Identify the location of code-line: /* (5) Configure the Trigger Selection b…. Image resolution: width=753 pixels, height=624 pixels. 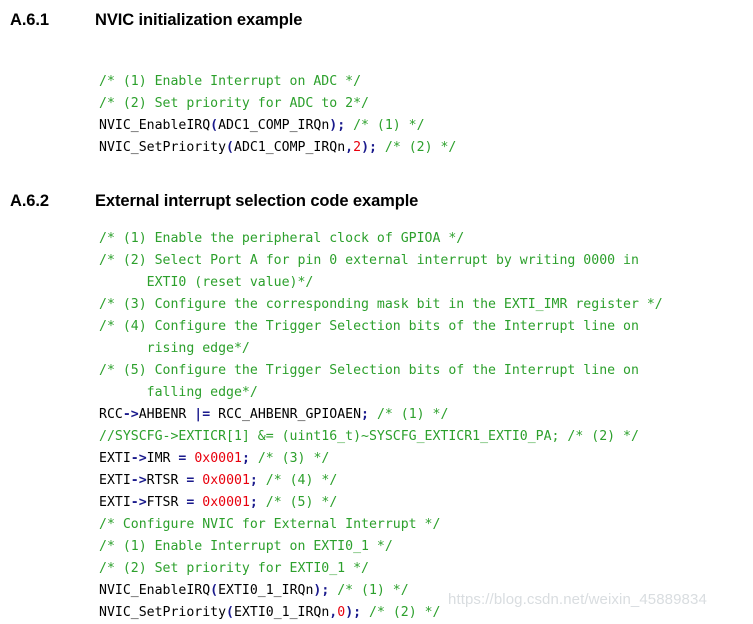
(381, 371).